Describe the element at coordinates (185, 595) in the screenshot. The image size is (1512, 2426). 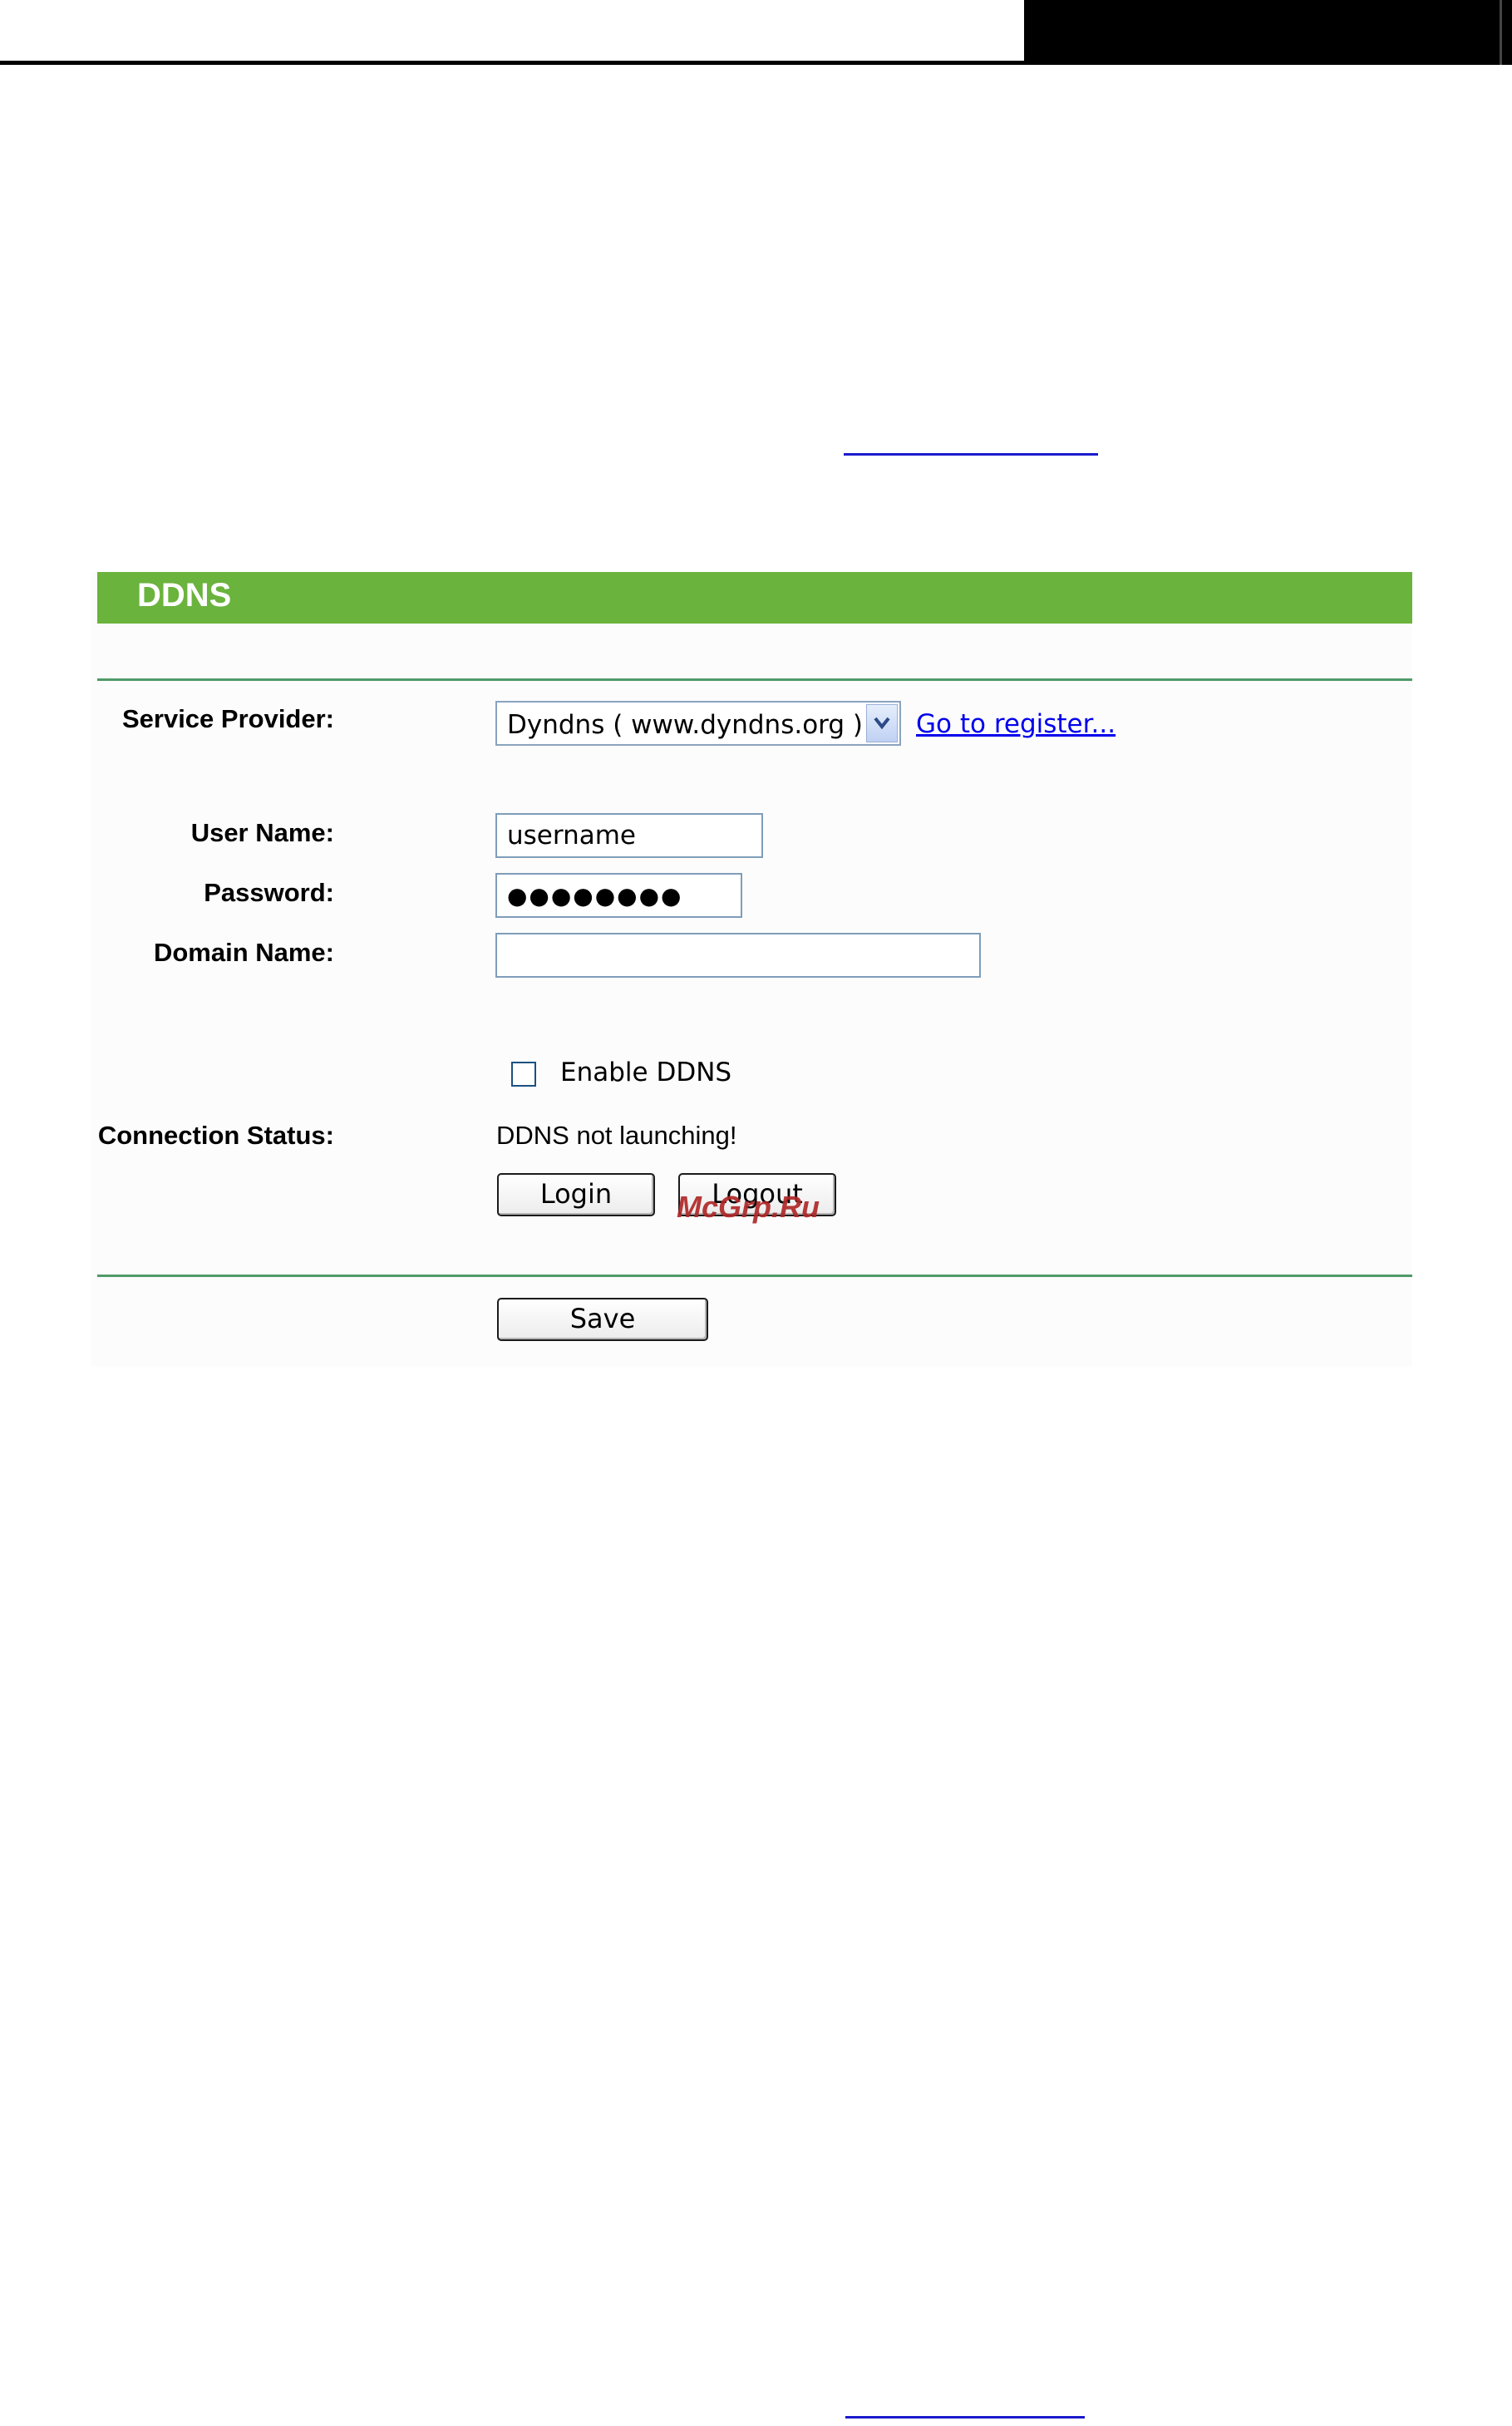
I see `panel-title: DDNS` at that location.